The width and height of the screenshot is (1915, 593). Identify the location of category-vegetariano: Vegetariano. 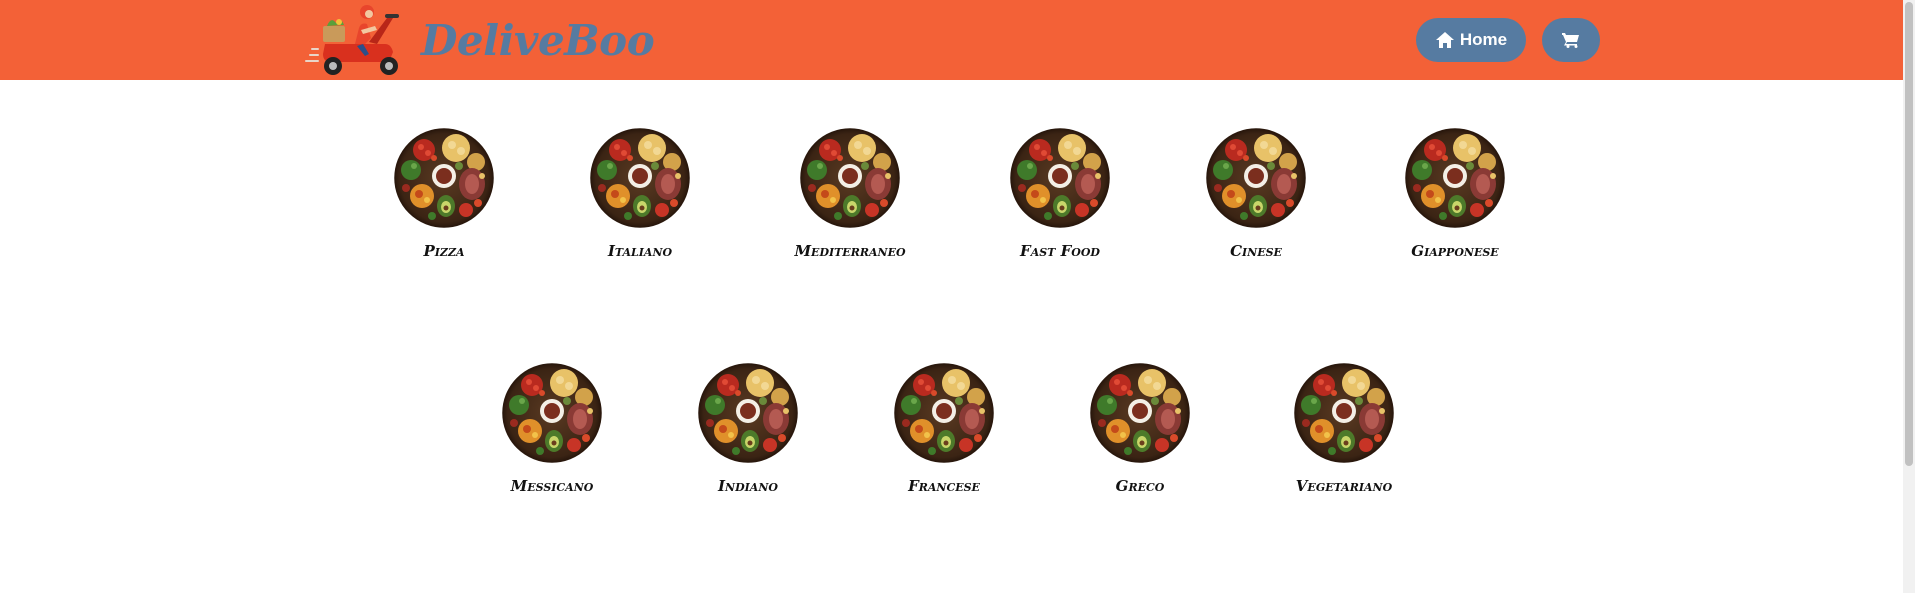
(1344, 429).